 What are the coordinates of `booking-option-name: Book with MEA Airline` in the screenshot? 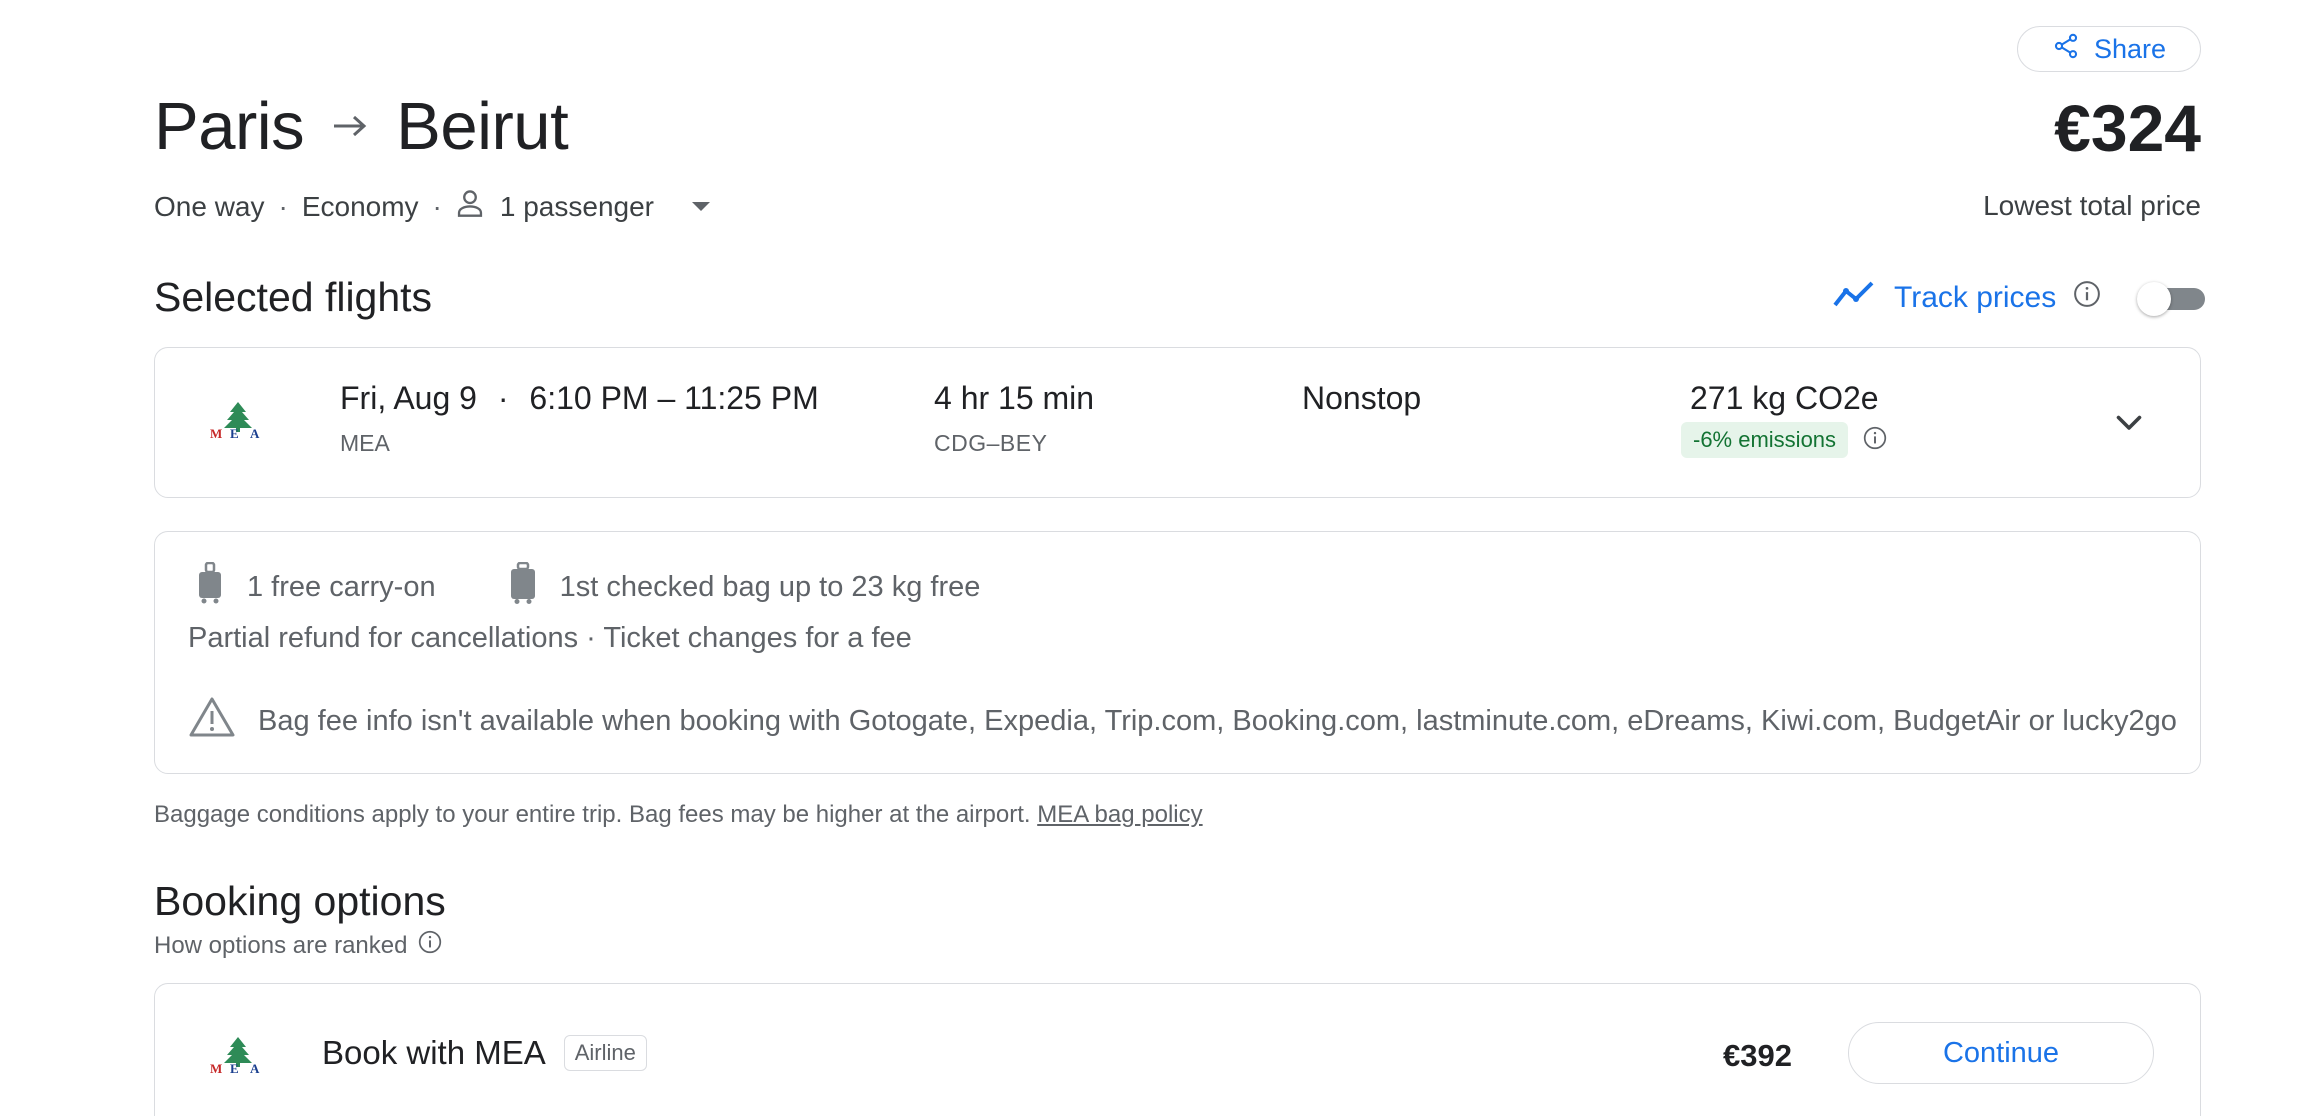 It's located at (484, 1053).